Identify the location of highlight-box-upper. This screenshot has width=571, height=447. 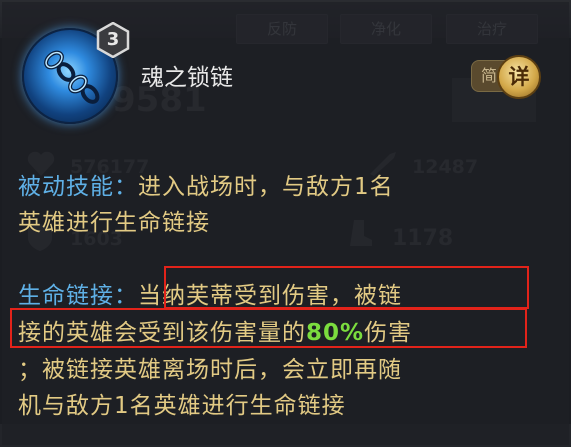
(346, 287).